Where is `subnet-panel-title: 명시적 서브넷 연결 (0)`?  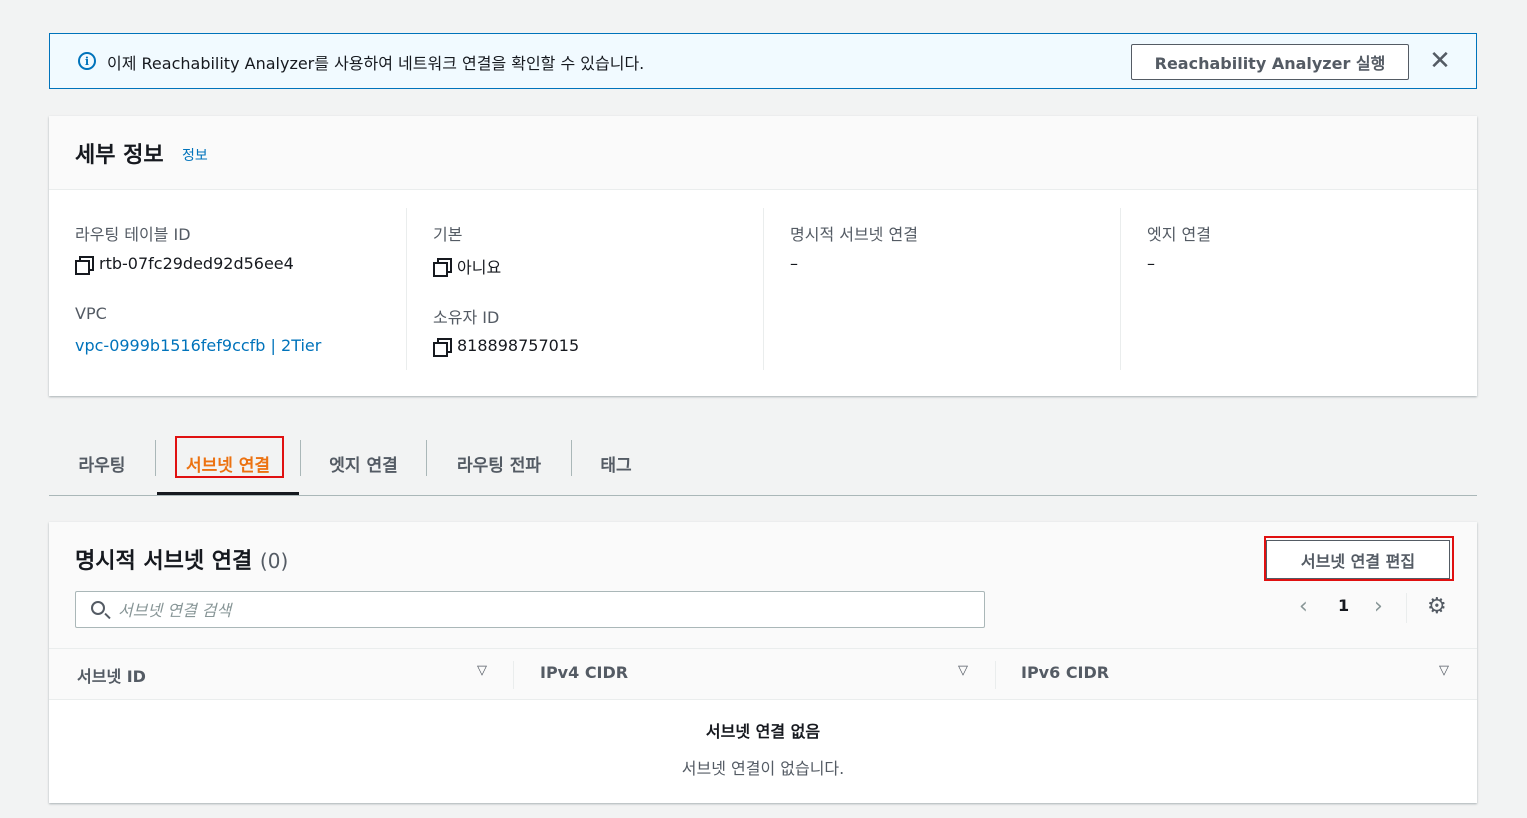 subnet-panel-title: 명시적 서브넷 연결 (0) is located at coordinates (181, 559).